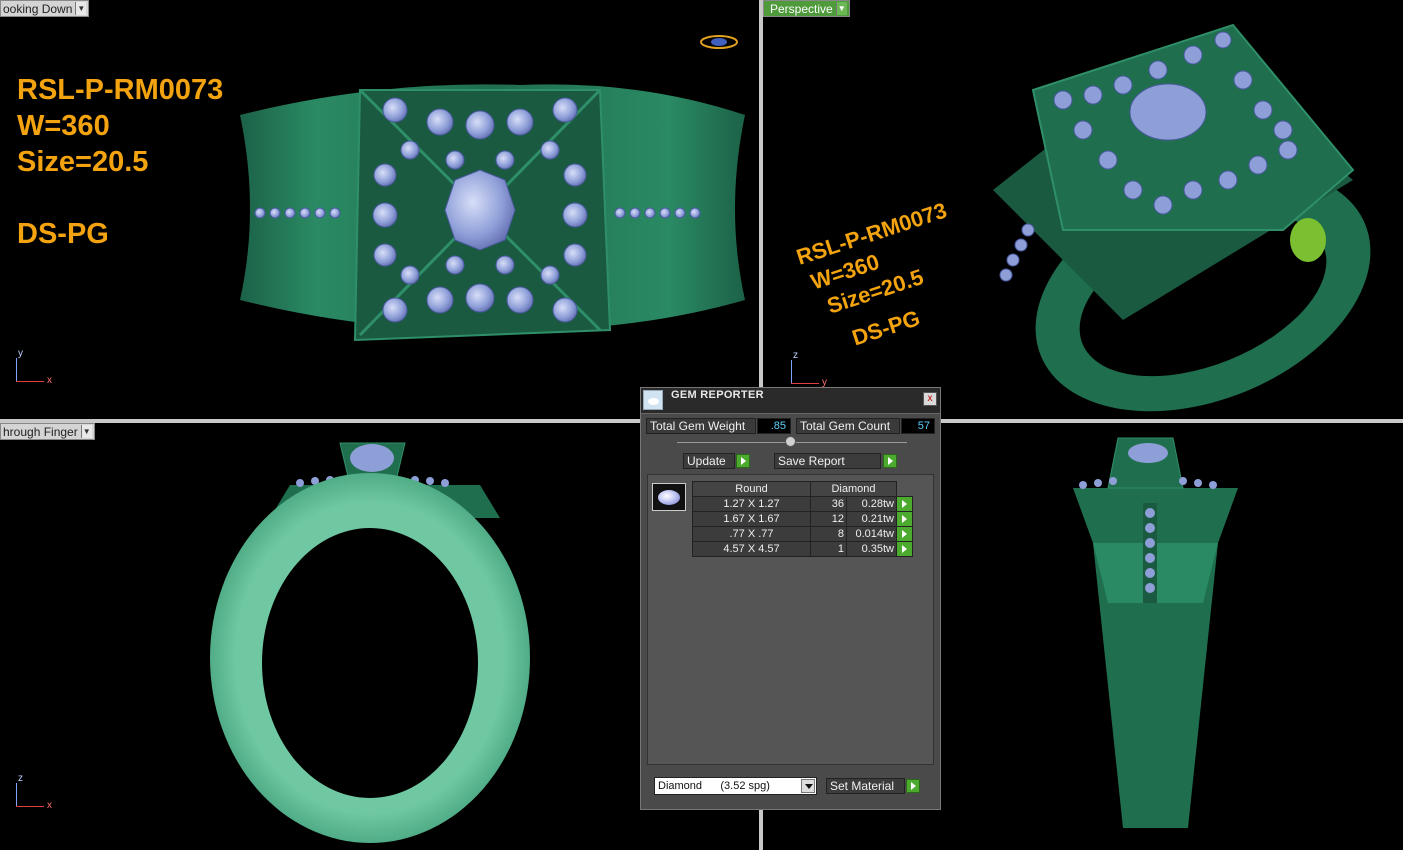 The image size is (1403, 850). I want to click on gem-count: 1, so click(828, 549).